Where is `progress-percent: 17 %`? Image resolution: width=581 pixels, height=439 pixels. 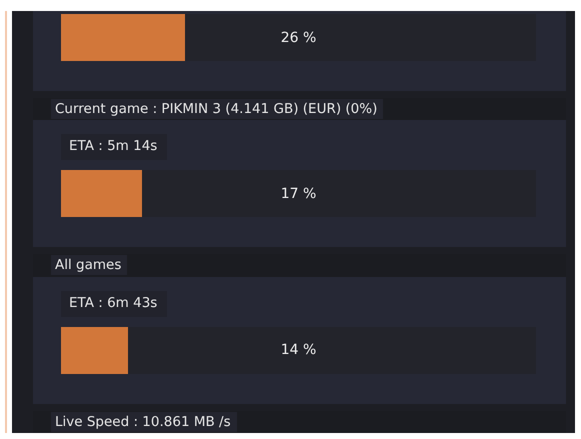
progress-percent: 17 % is located at coordinates (299, 194).